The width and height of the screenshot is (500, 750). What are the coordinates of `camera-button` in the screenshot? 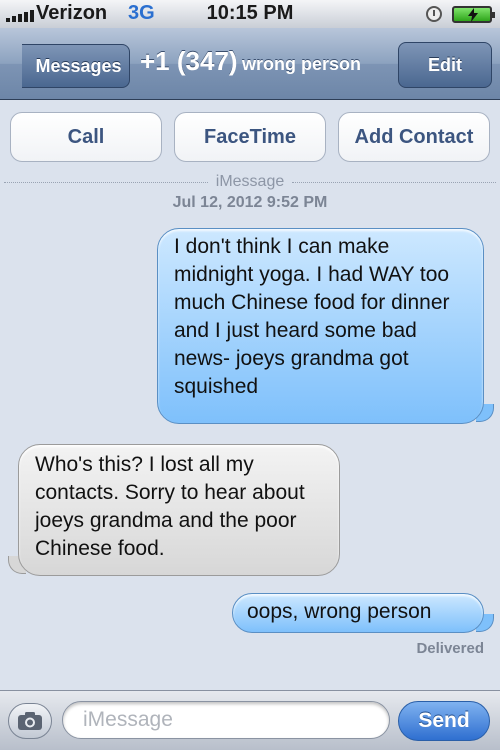 It's located at (30, 721).